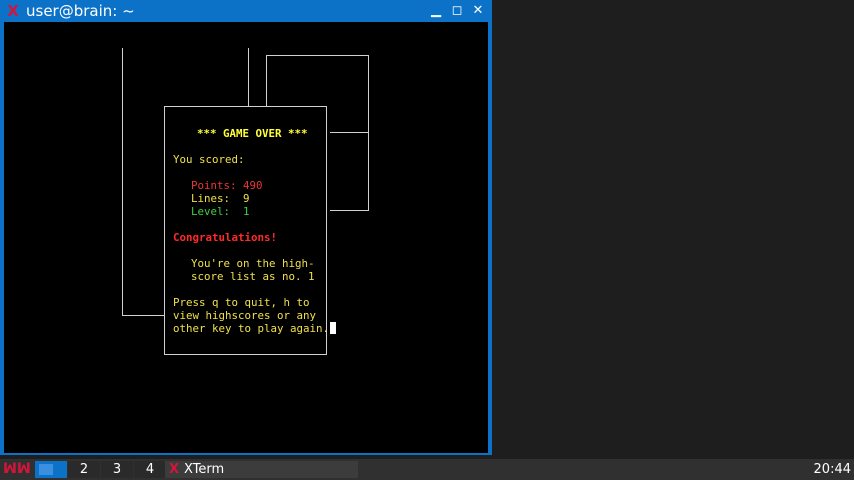  I want to click on board-left-wall, so click(122, 182).